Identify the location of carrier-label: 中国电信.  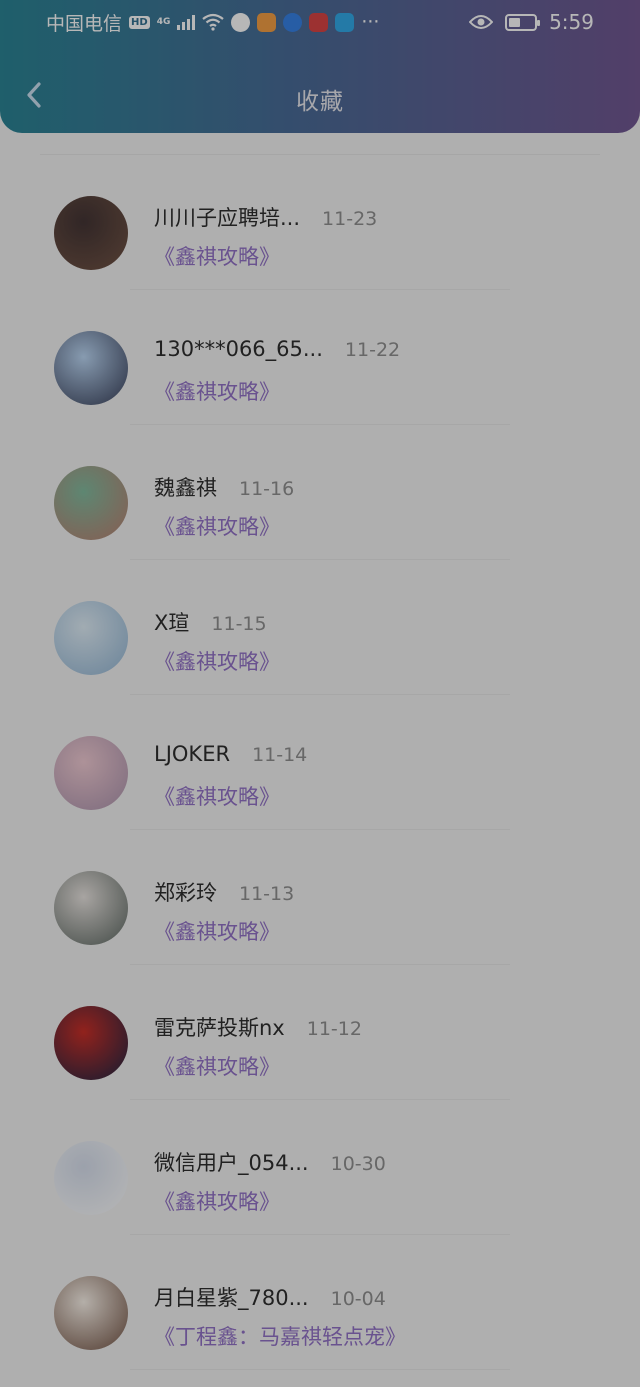
(84, 23).